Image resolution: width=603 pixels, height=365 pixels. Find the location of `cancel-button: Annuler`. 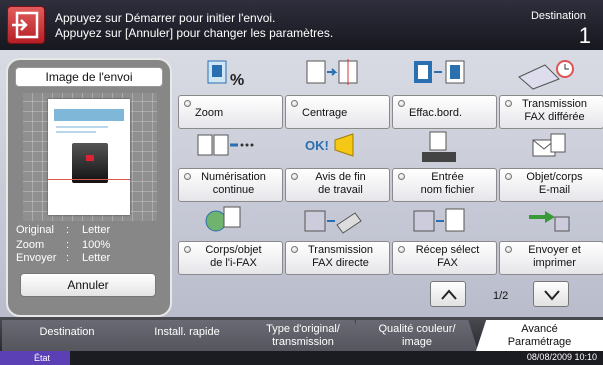

cancel-button: Annuler is located at coordinates (88, 285).